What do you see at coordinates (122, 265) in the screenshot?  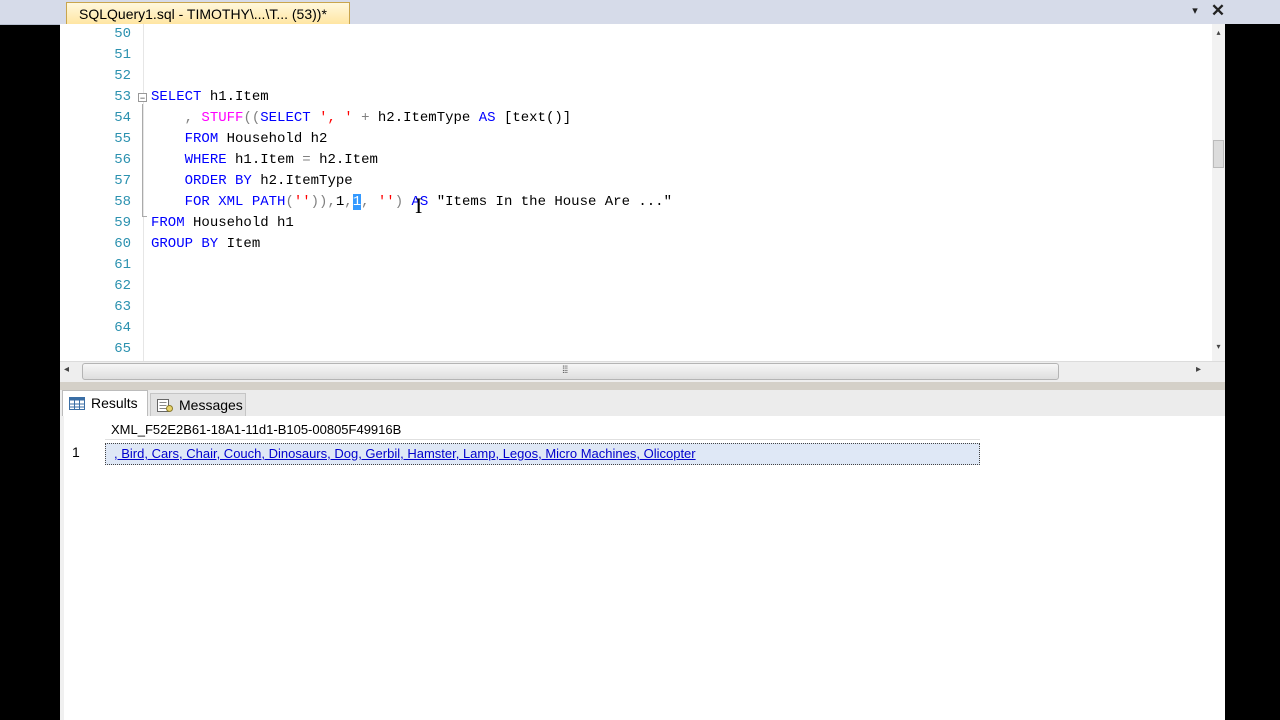 I see `line-number: 61` at bounding box center [122, 265].